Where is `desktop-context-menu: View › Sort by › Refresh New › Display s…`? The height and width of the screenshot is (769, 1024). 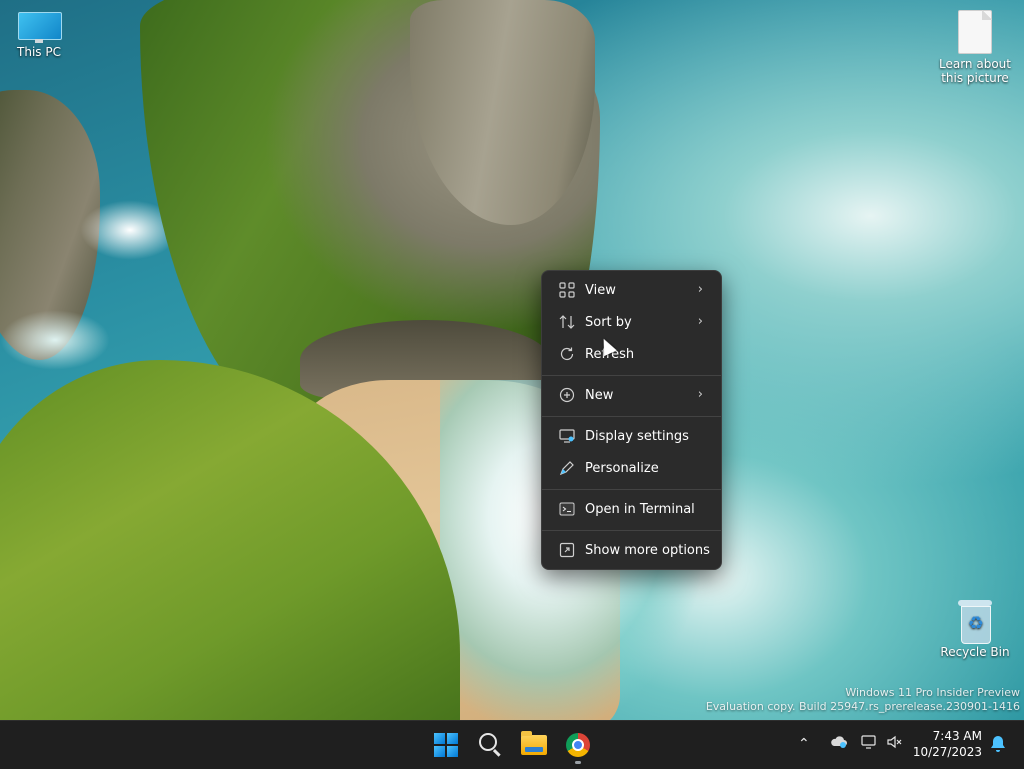 desktop-context-menu: View › Sort by › Refresh New › Display s… is located at coordinates (631, 420).